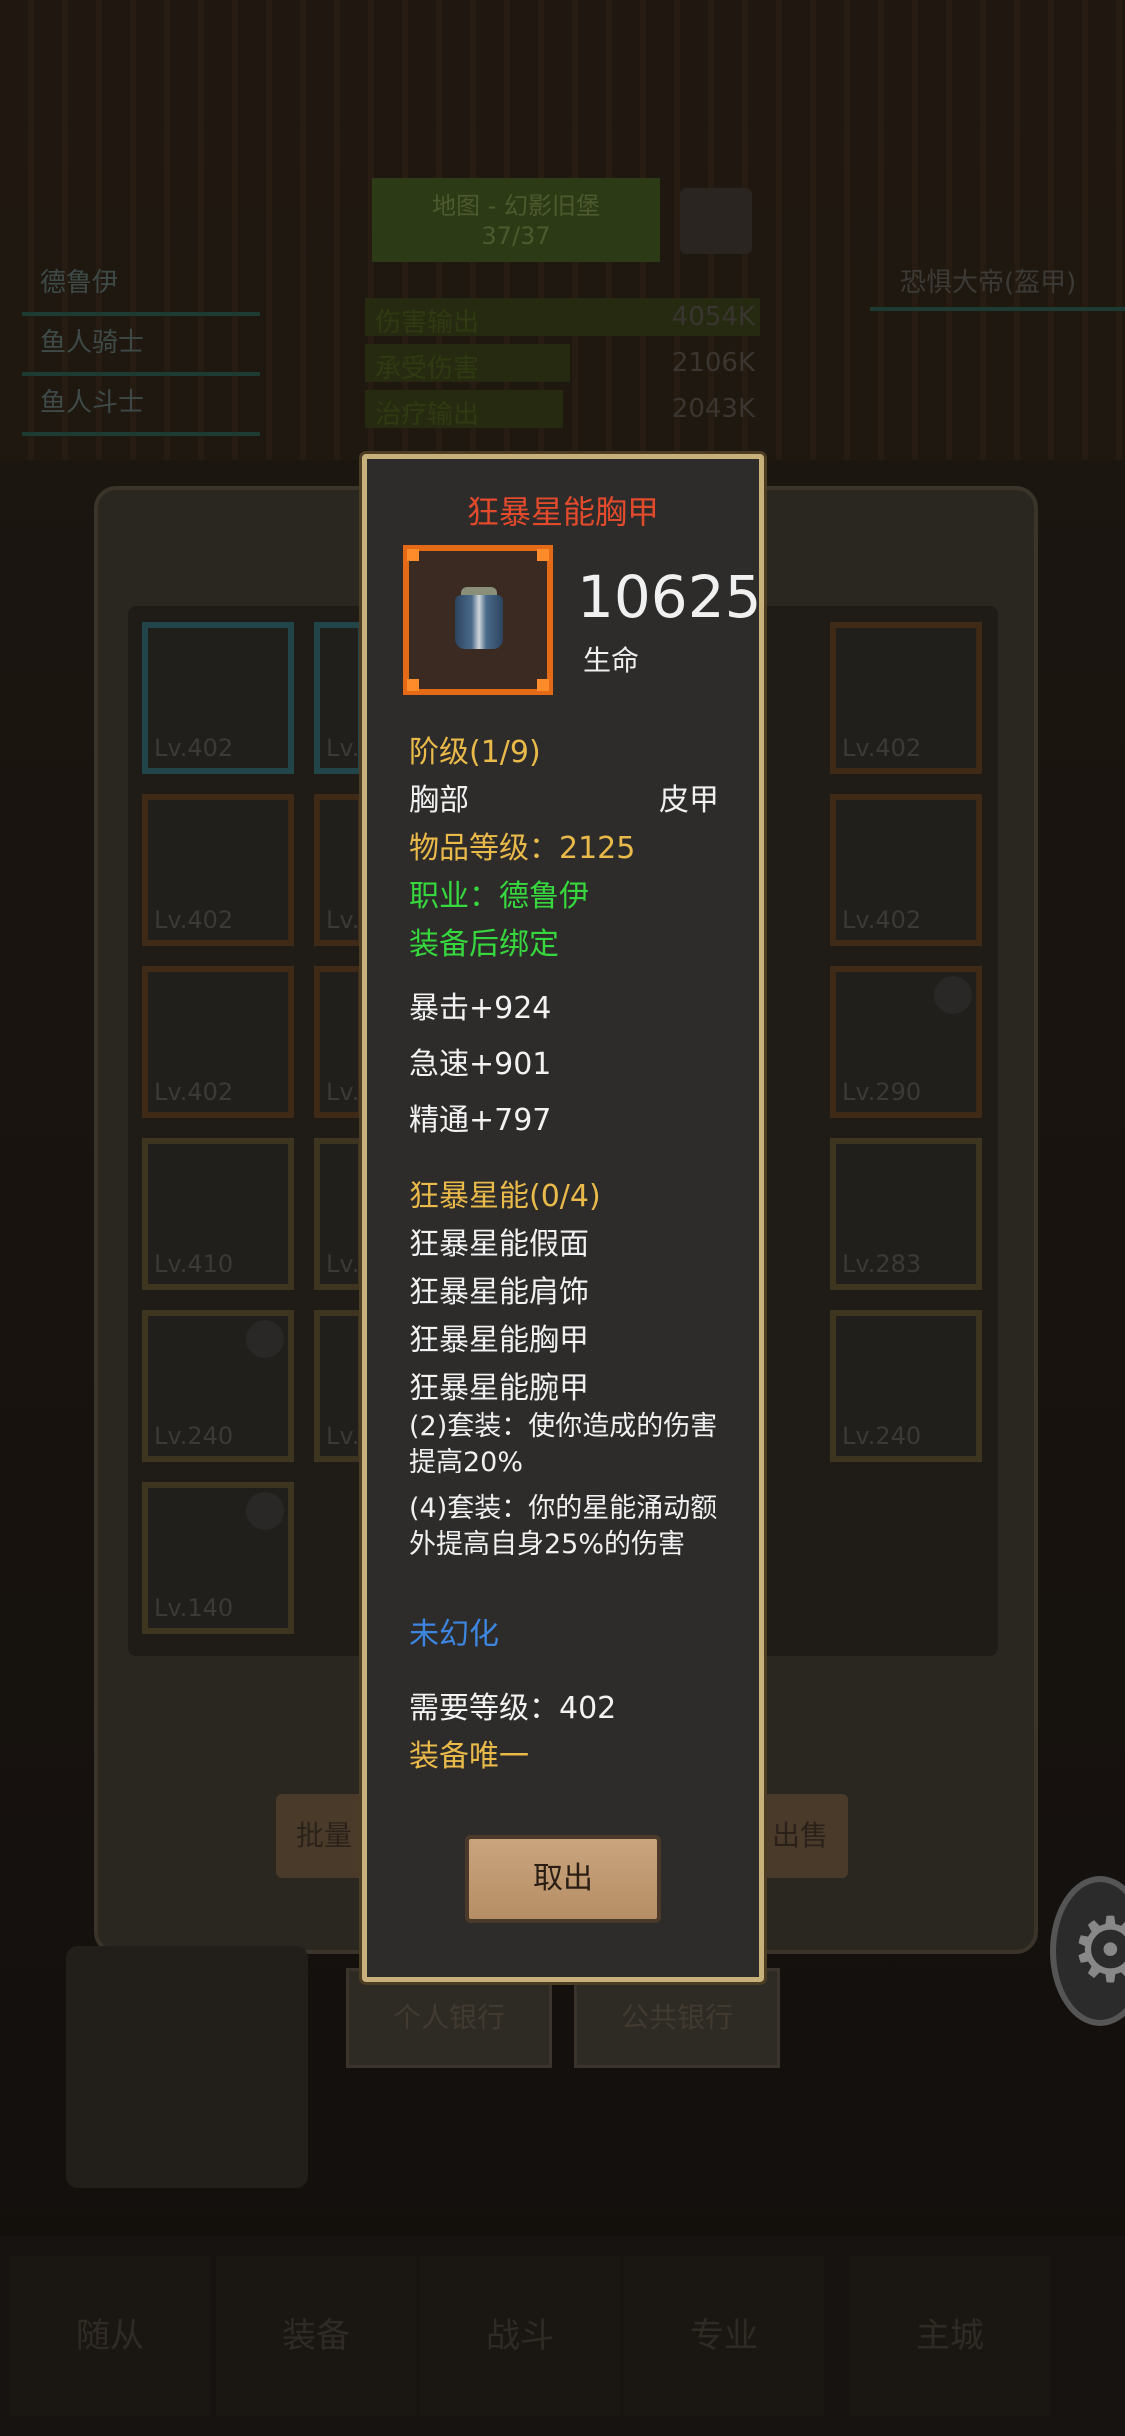 This screenshot has height=2436, width=1125. Describe the element at coordinates (439, 800) in the screenshot. I see `item-slot: 胸部` at that location.